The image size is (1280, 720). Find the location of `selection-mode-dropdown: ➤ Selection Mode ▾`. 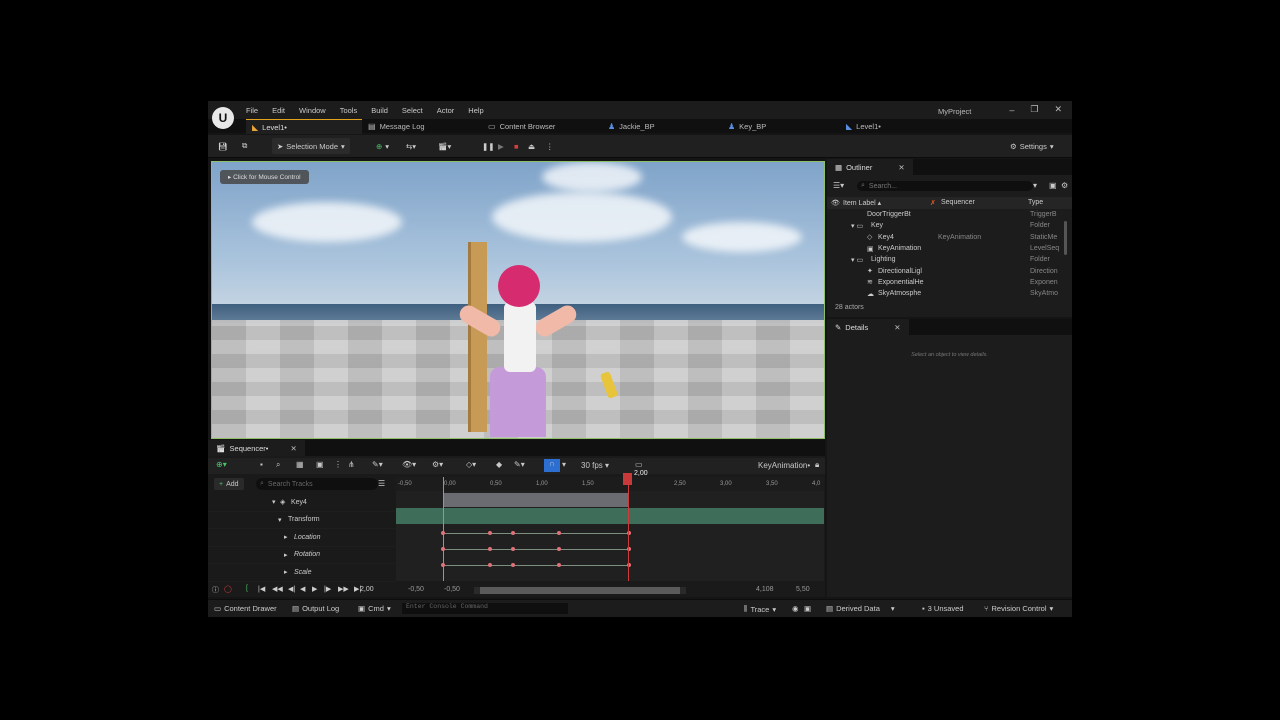

selection-mode-dropdown: ➤ Selection Mode ▾ is located at coordinates (311, 146).